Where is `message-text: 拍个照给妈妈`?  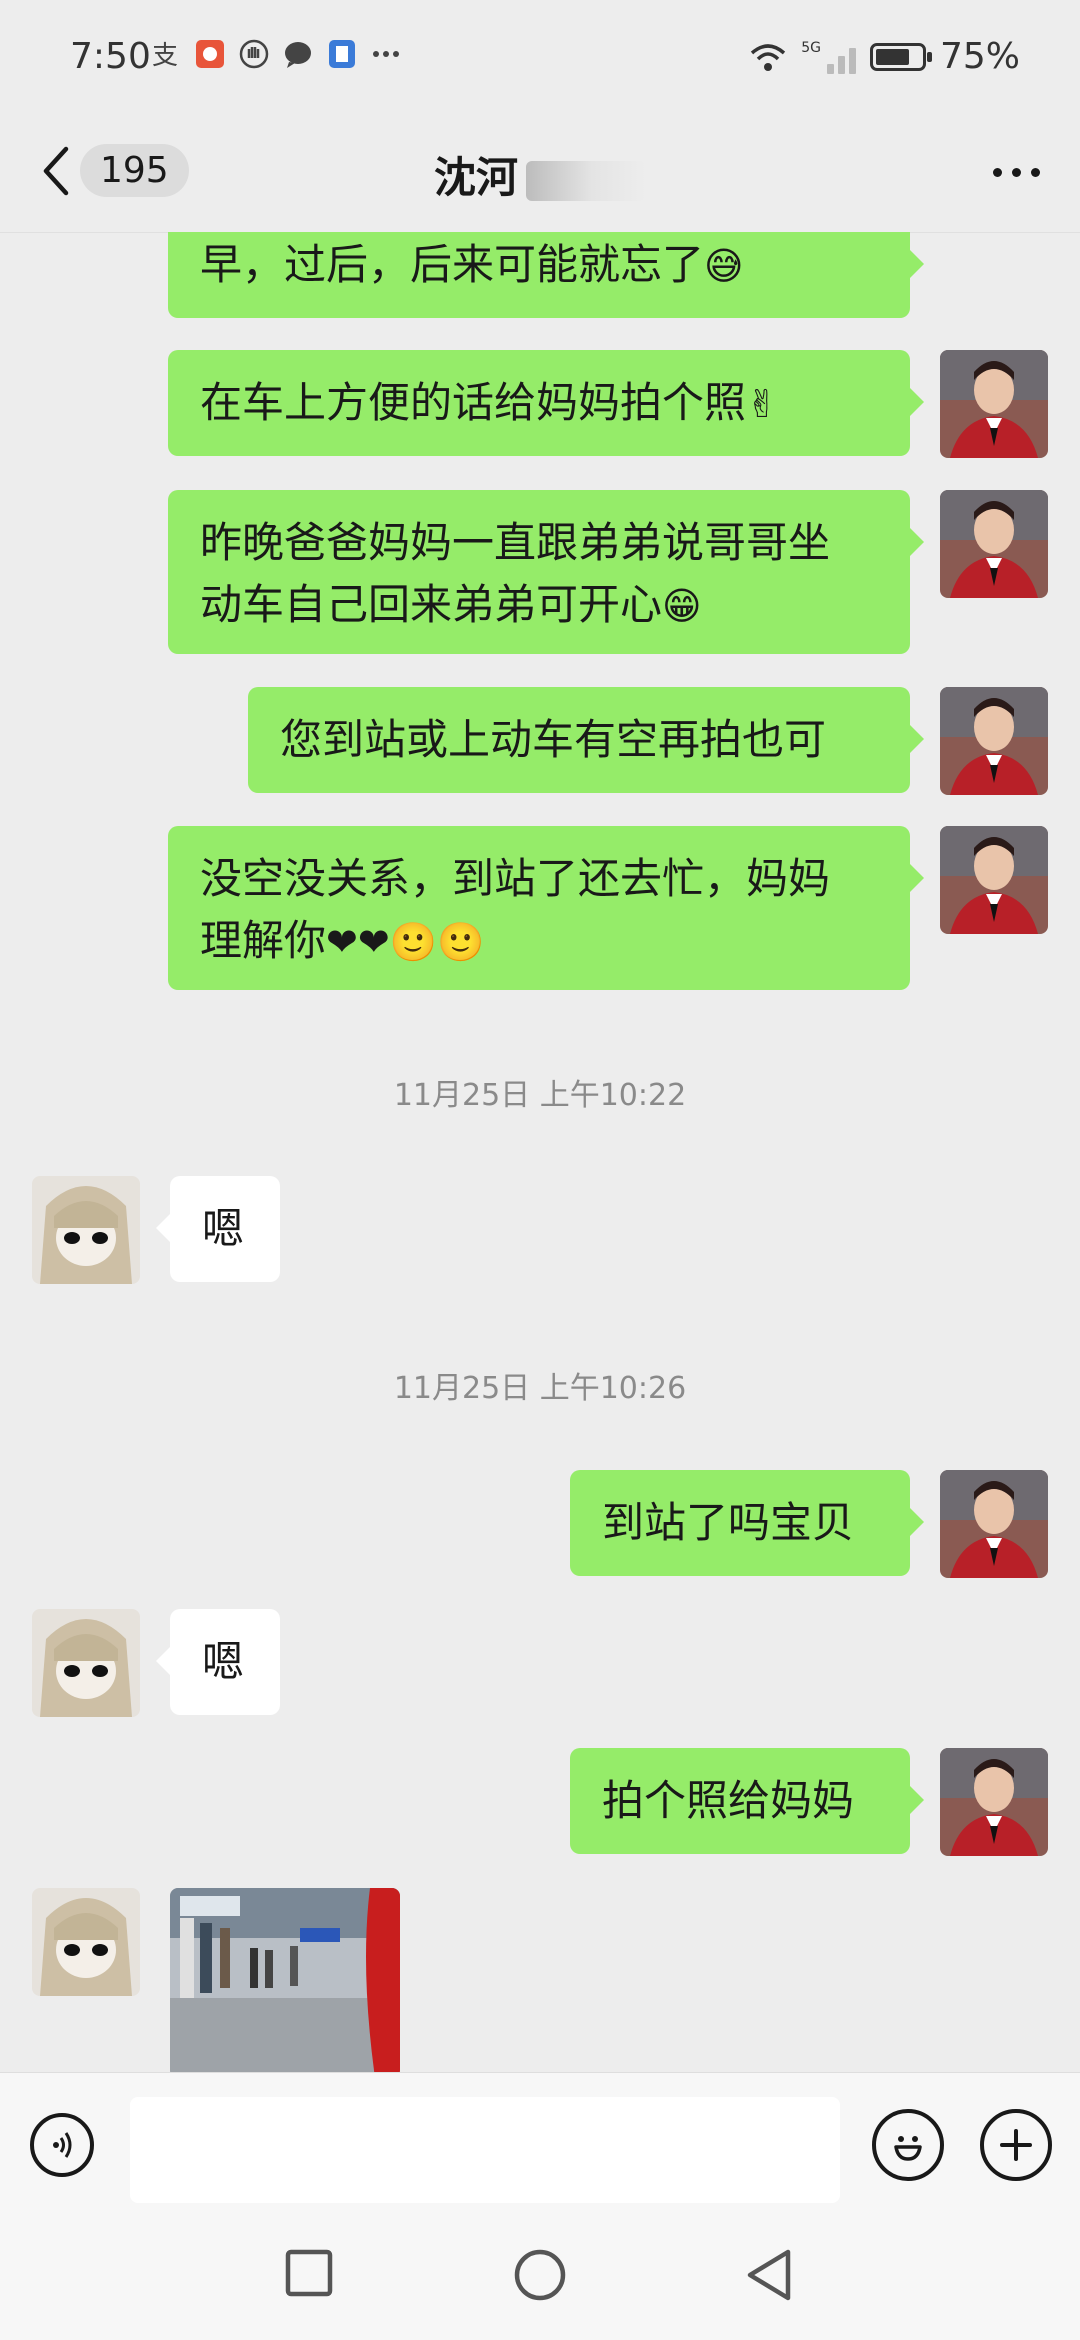 message-text: 拍个照给妈妈 is located at coordinates (728, 1800).